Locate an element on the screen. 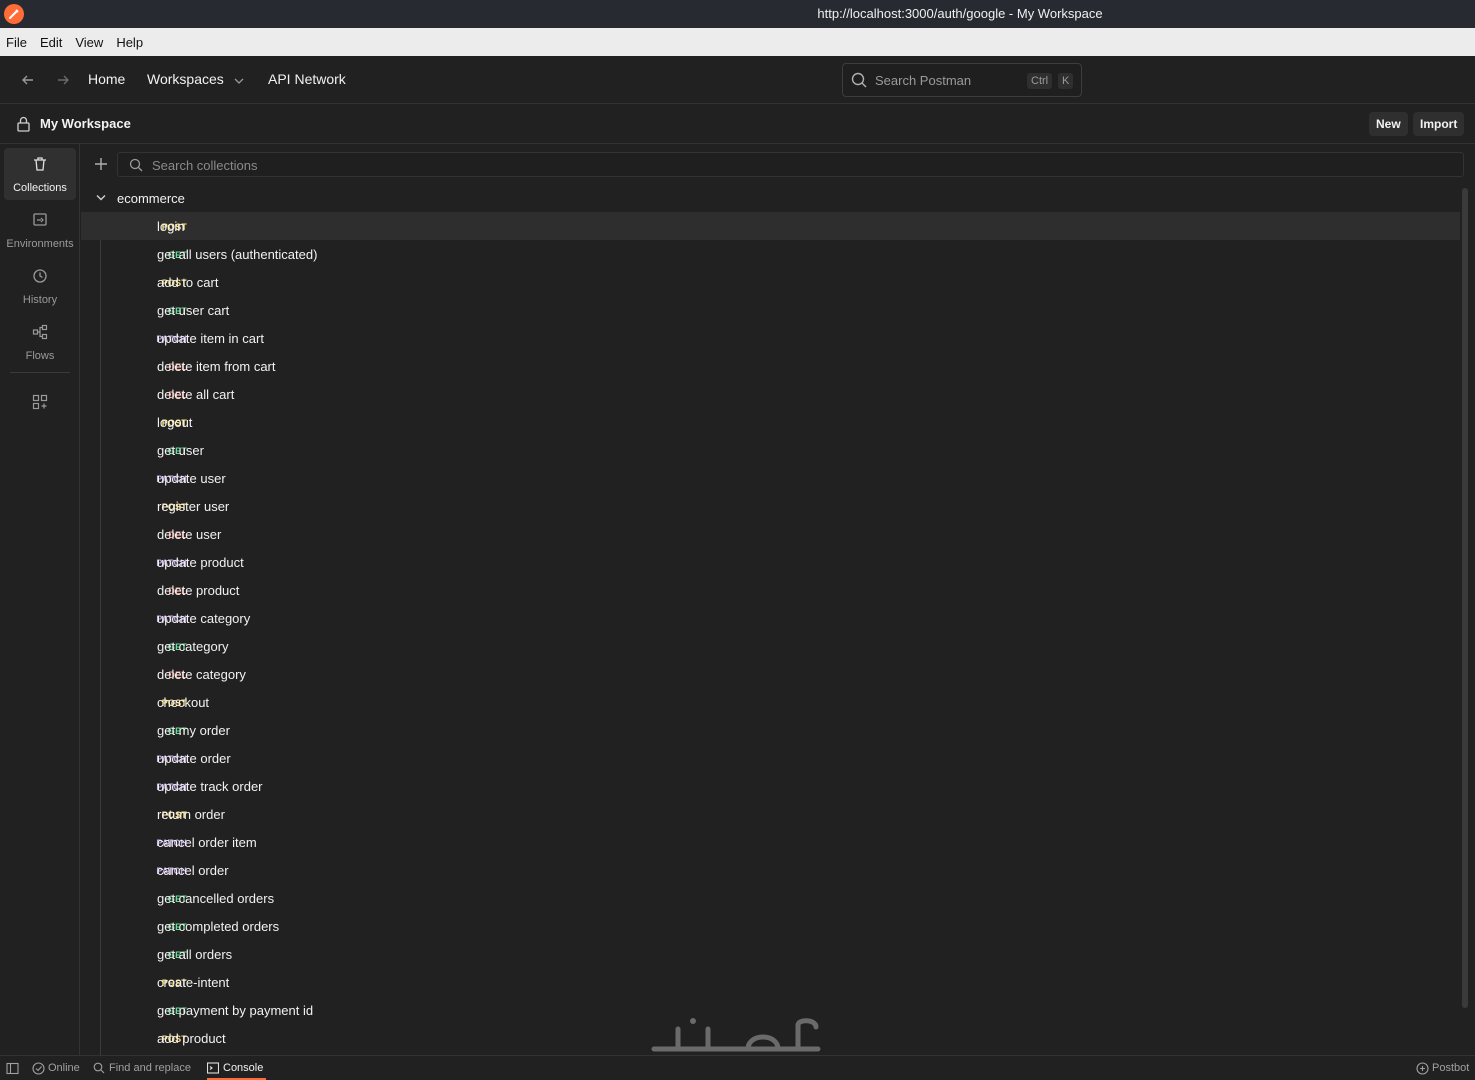  request-item: POST register user is located at coordinates (770, 506).